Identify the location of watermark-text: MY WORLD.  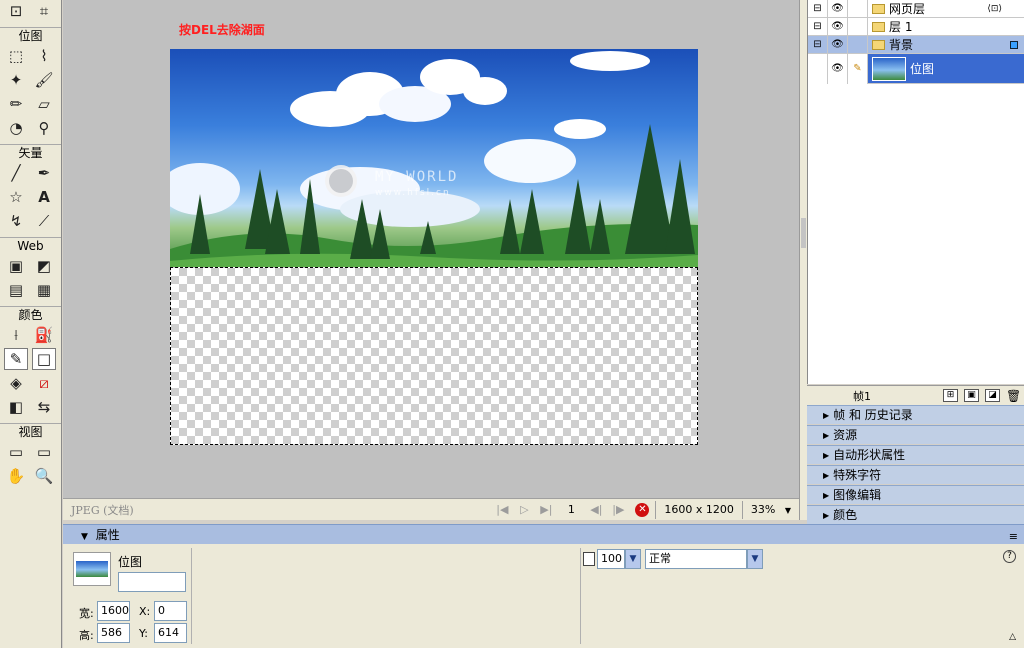
(417, 177).